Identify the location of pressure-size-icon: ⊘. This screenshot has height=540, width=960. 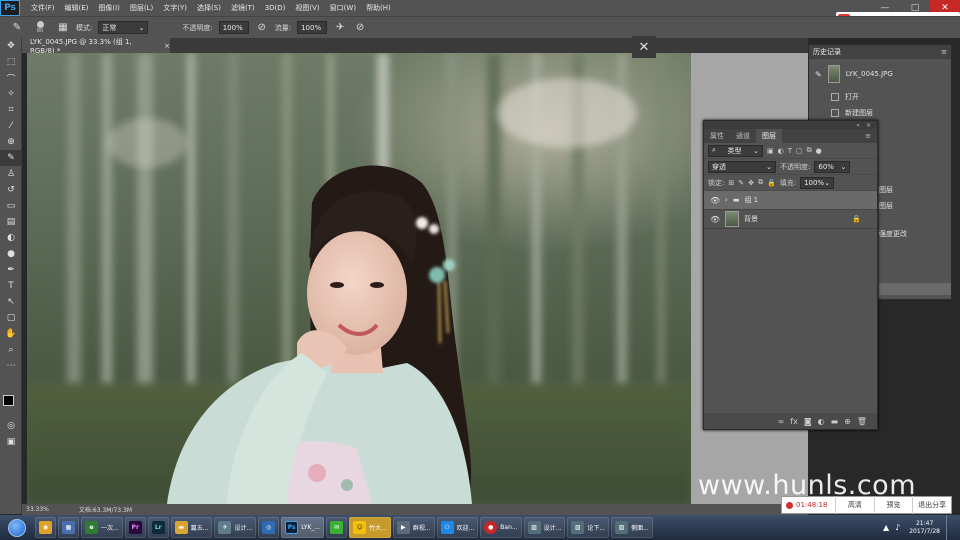
(360, 28).